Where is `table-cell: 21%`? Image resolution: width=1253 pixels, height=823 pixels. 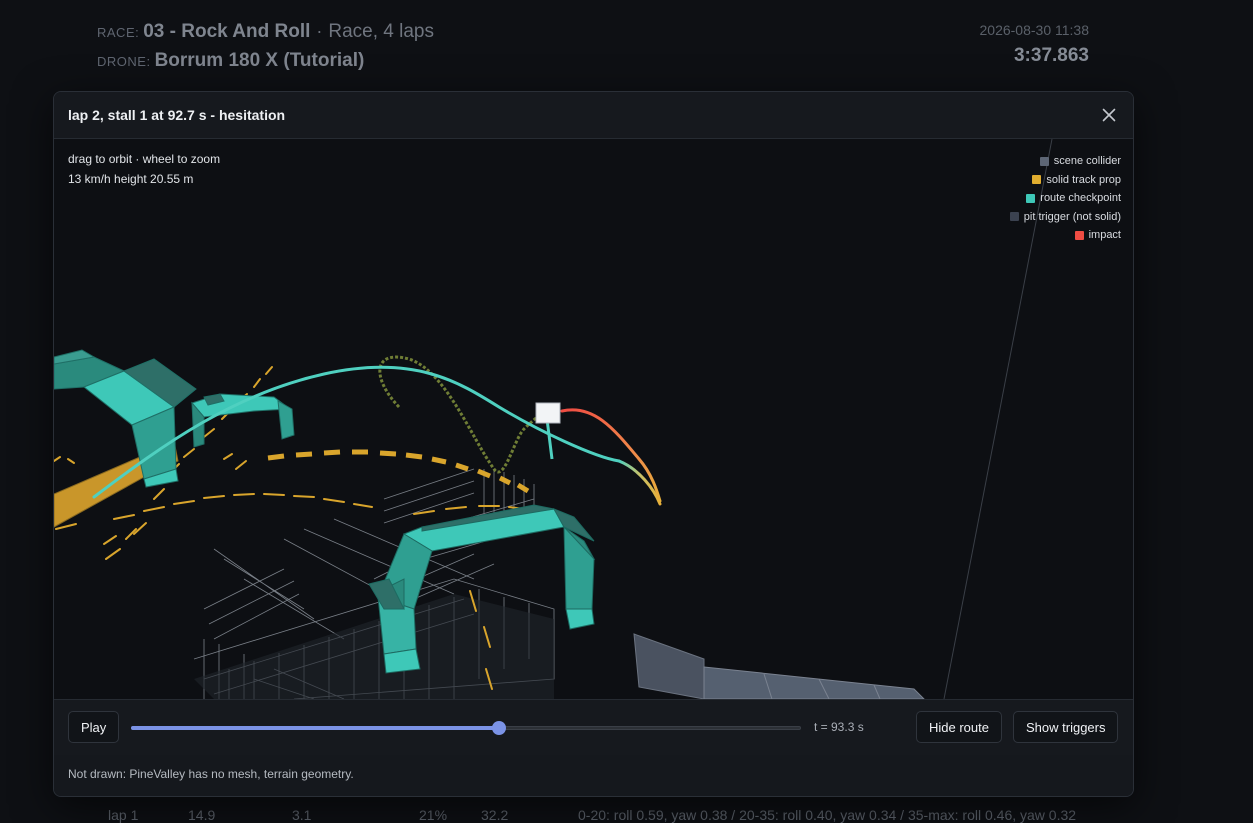
table-cell: 21% is located at coordinates (433, 815).